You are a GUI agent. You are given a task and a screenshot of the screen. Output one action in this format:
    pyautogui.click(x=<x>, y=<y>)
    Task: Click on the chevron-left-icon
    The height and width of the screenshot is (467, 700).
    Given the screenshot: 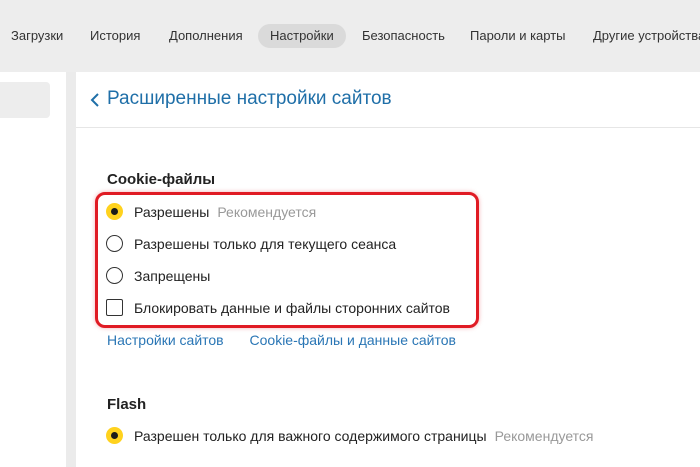 What is the action you would take?
    pyautogui.click(x=95, y=100)
    